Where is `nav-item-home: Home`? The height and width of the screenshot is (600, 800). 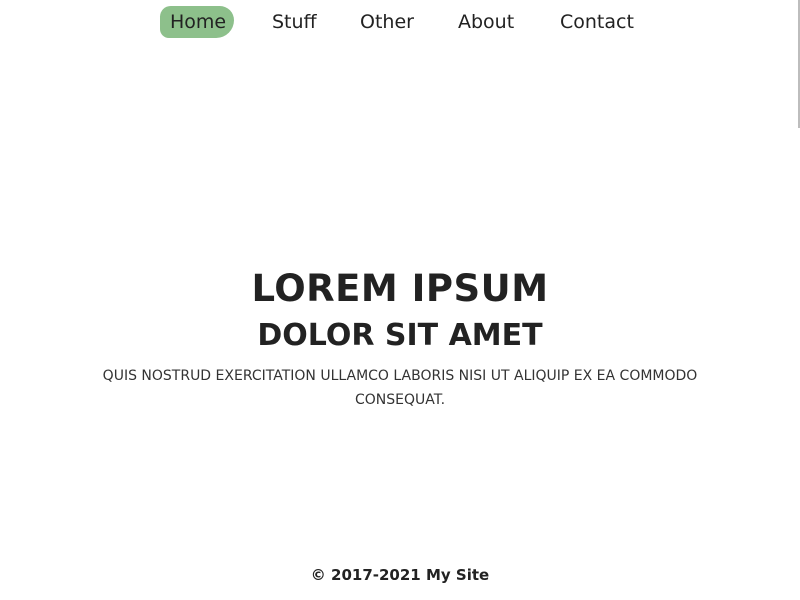 nav-item-home: Home is located at coordinates (197, 22).